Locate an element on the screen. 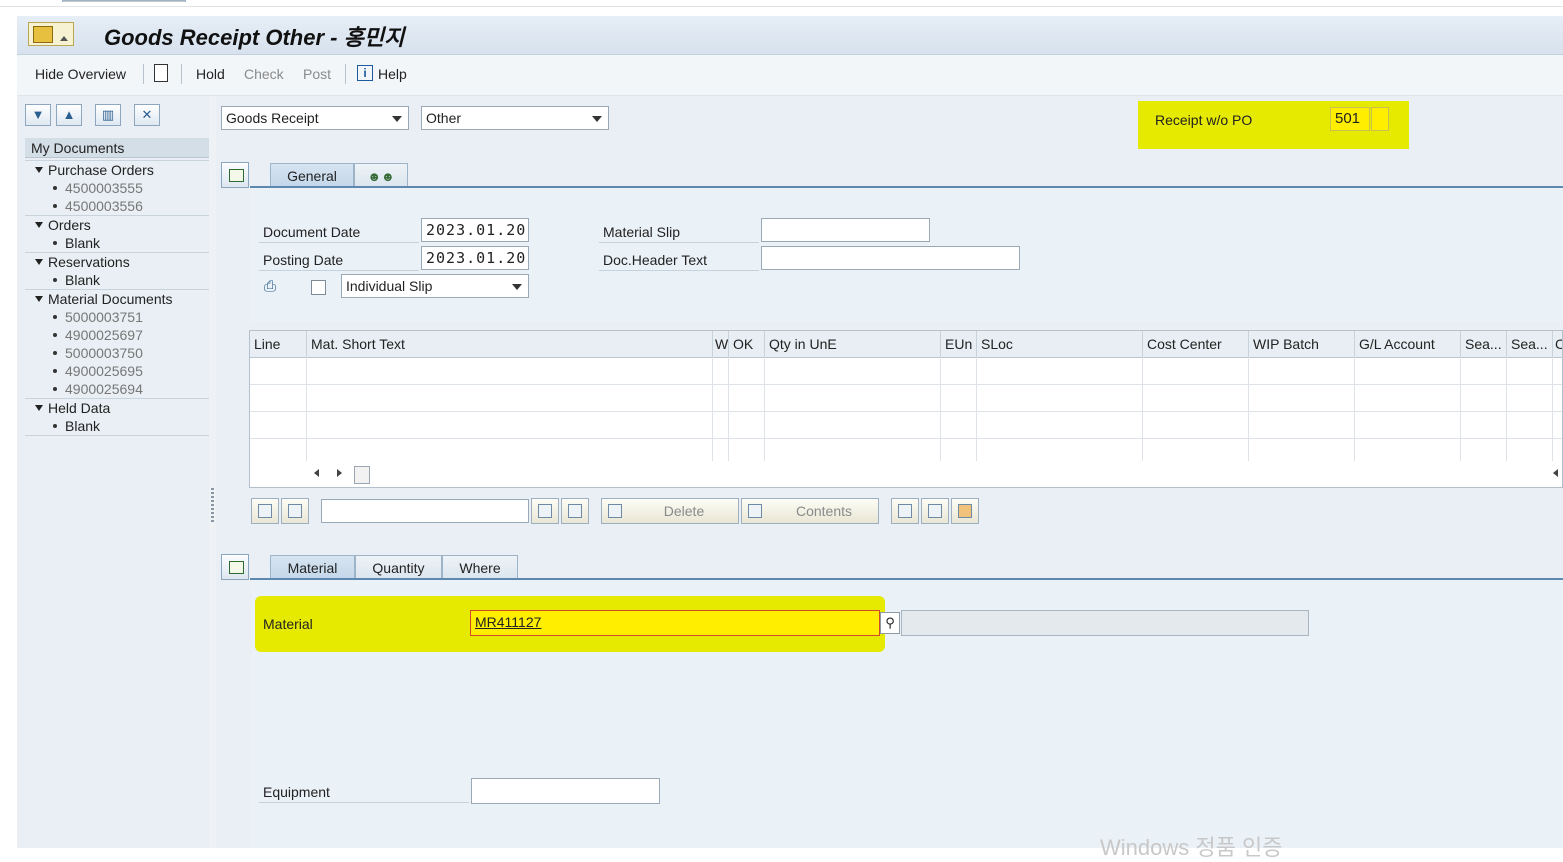 Image resolution: width=1563 pixels, height=862 pixels. tree-item: 4500003556 is located at coordinates (117, 206).